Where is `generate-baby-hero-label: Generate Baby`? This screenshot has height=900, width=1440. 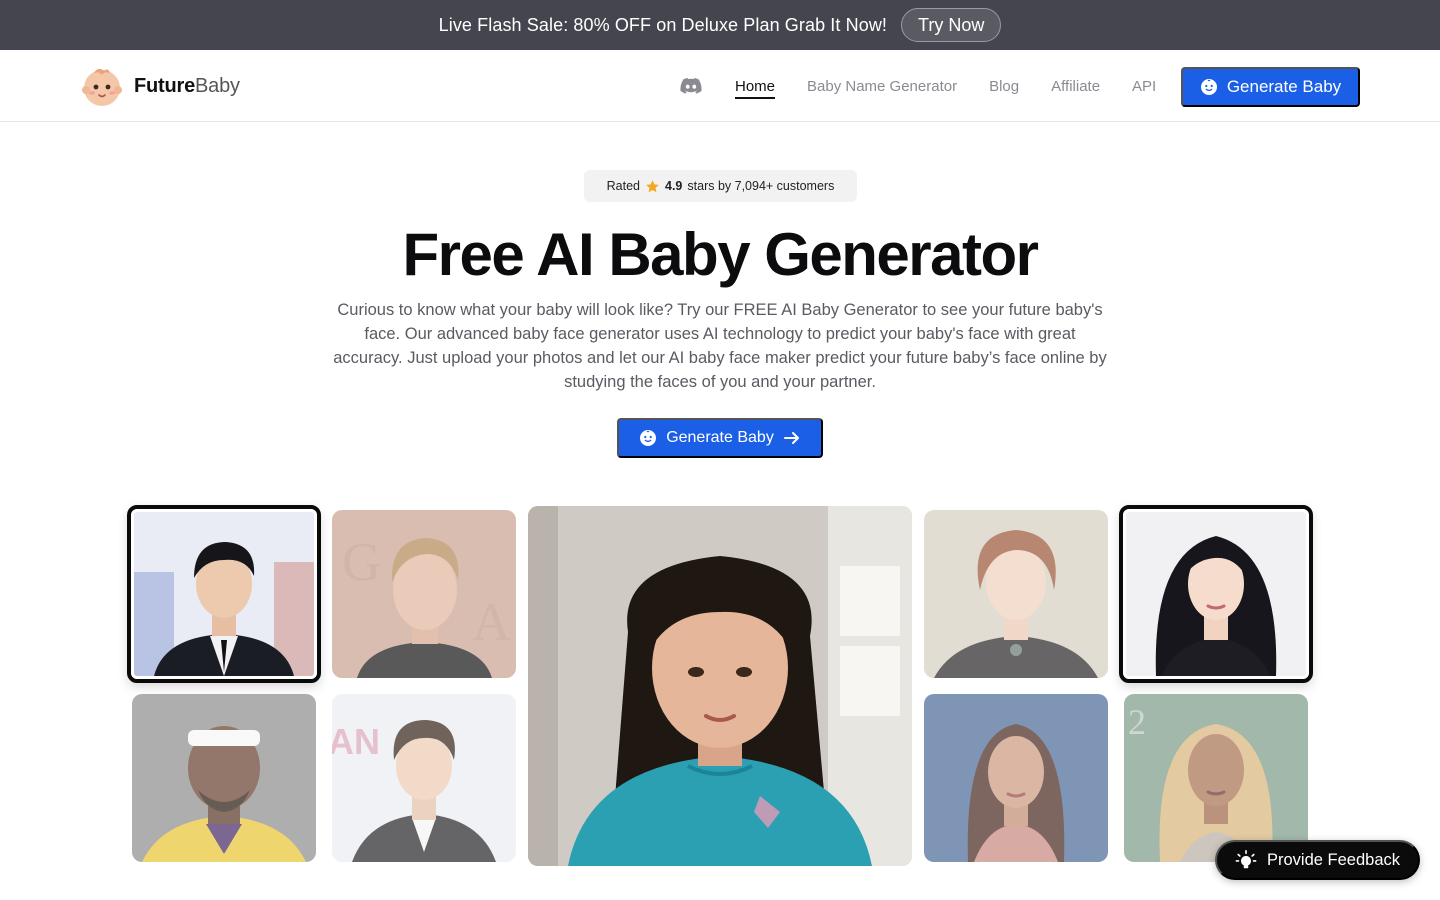
generate-baby-hero-label: Generate Baby is located at coordinates (720, 437).